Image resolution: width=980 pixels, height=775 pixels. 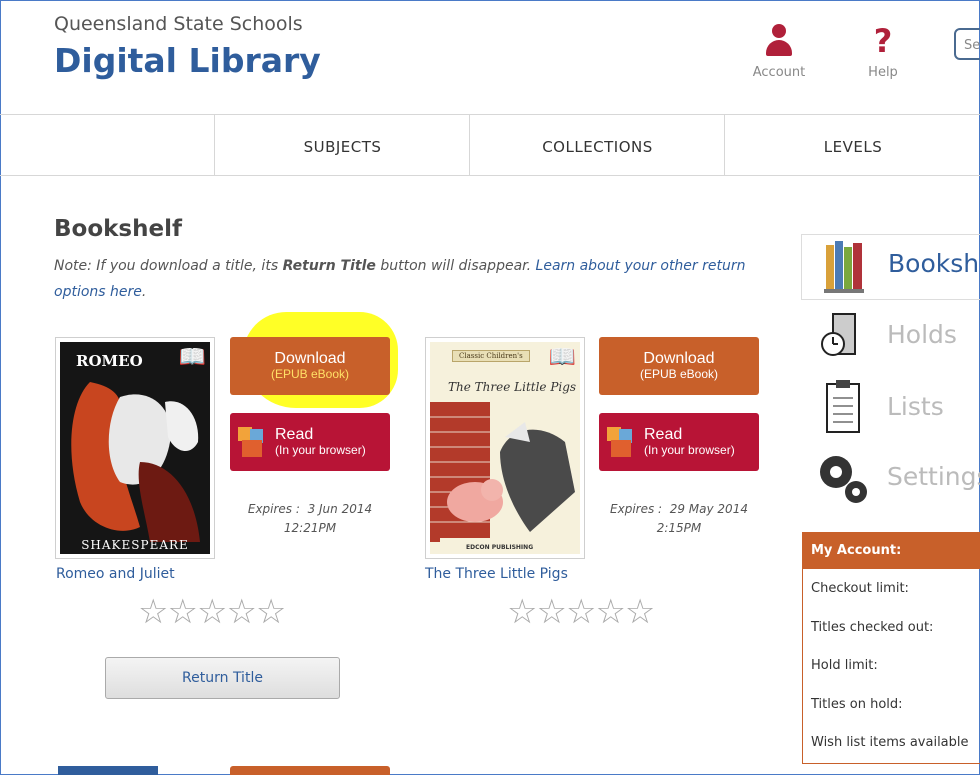 I want to click on download-button-pigs: Download (EPUB eBook), so click(x=679, y=366).